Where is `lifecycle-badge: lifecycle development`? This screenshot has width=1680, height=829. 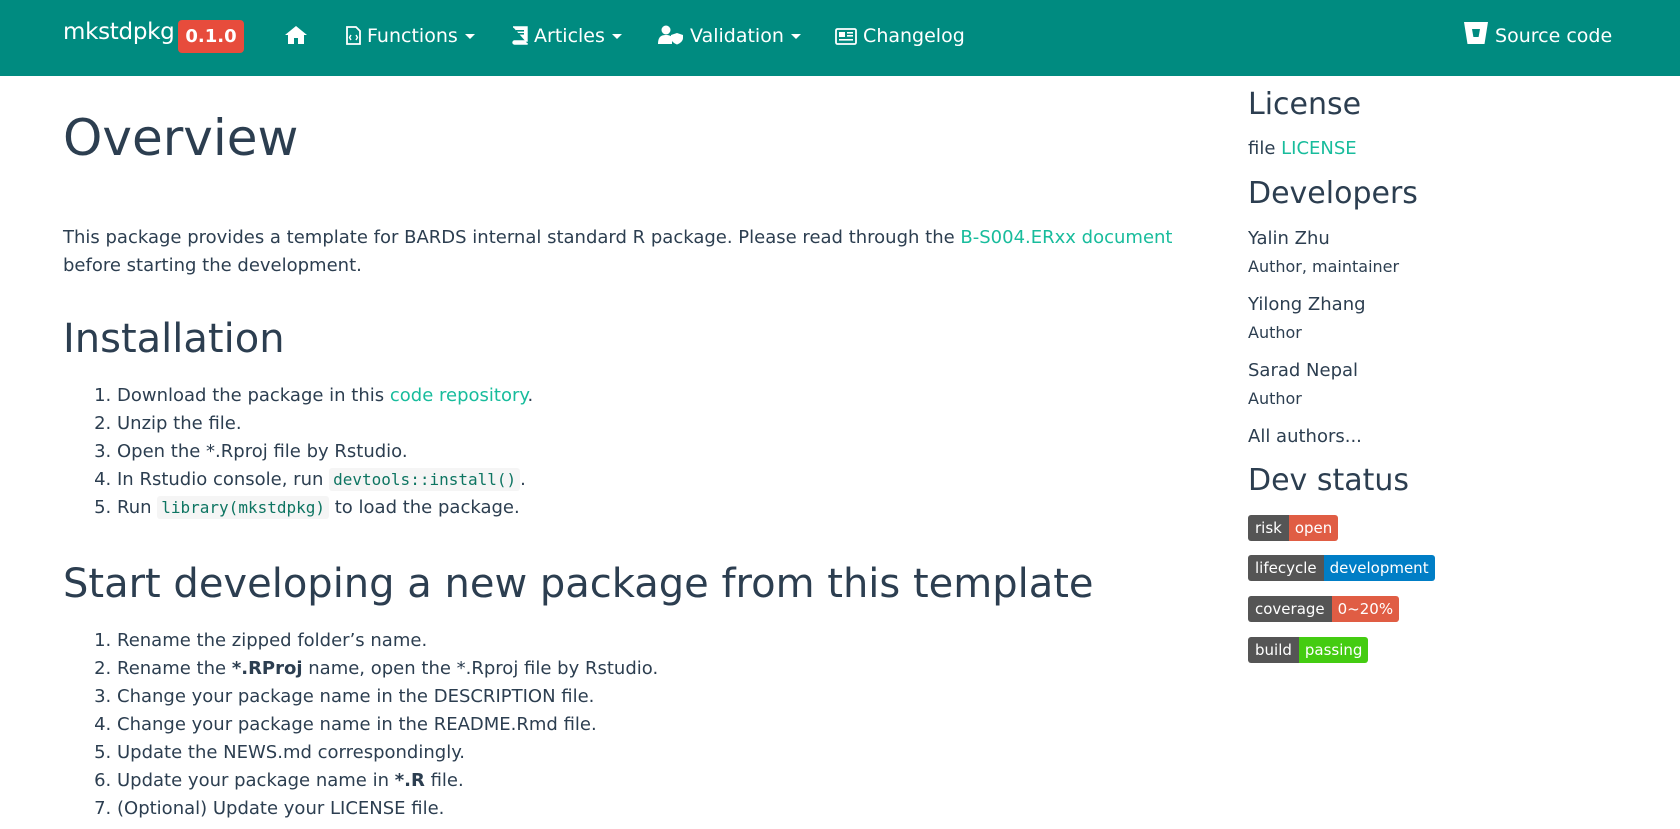
lifecycle-badge: lifecycle development is located at coordinates (1341, 568).